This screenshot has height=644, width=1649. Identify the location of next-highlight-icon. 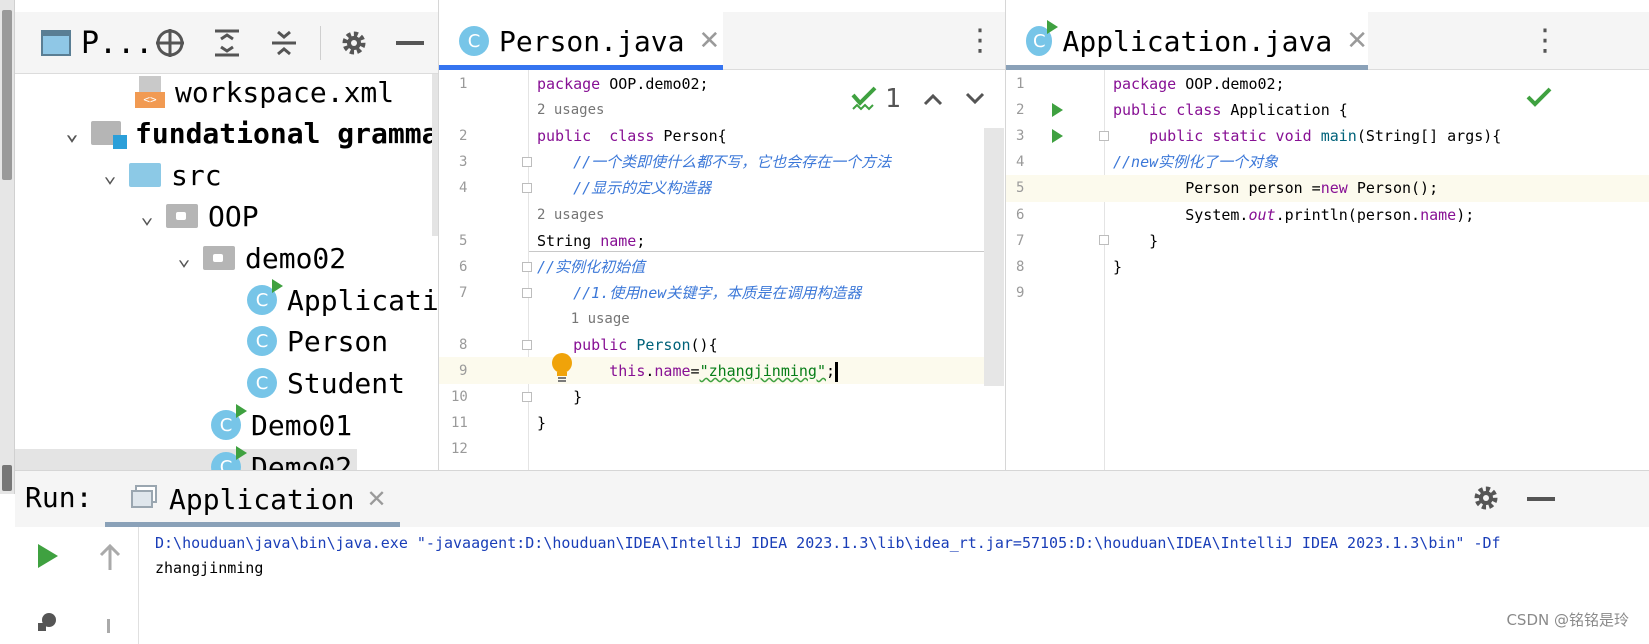
(975, 99).